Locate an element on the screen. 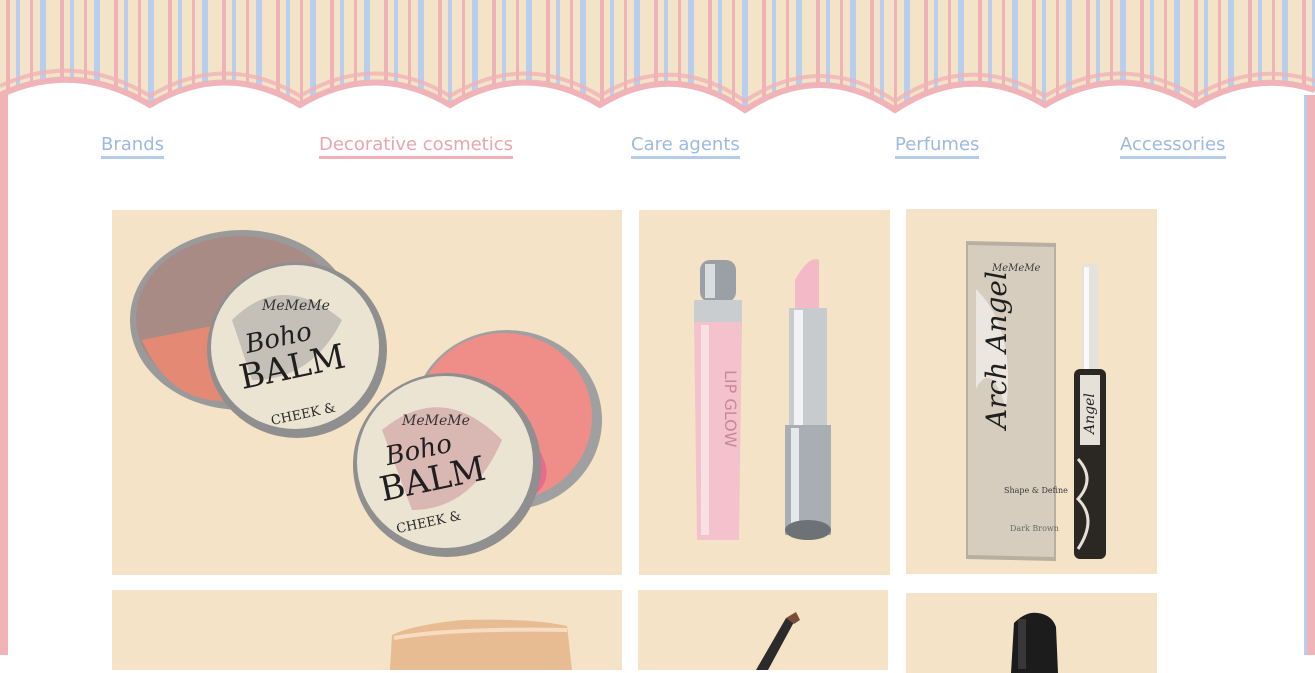 The height and width of the screenshot is (673, 1315). brush-image is located at coordinates (778, 641).